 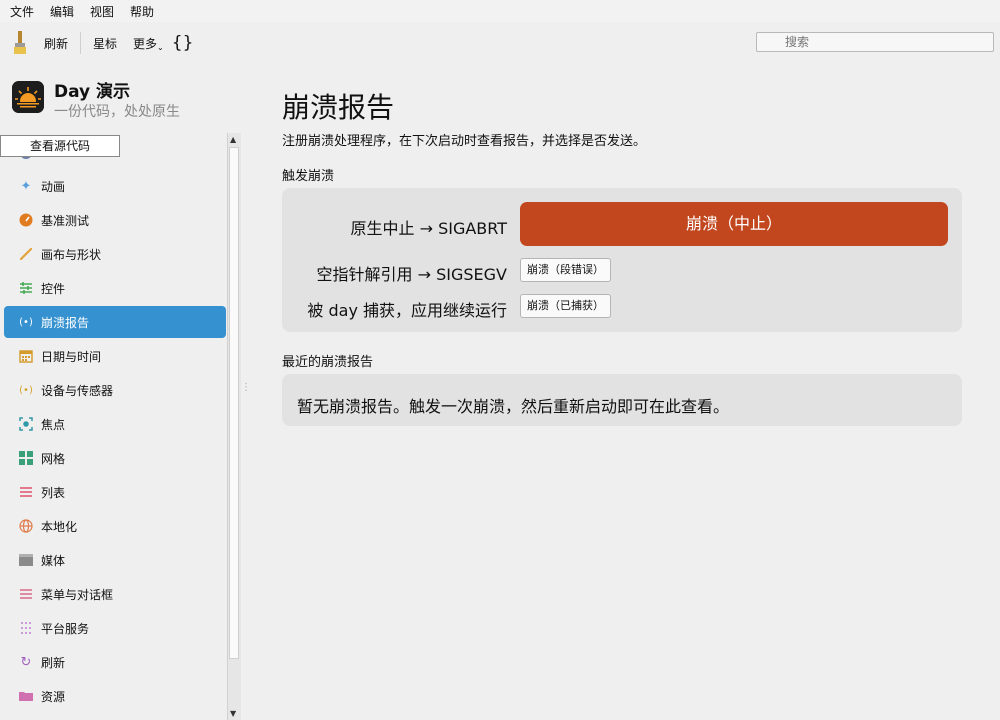 What do you see at coordinates (308, 176) in the screenshot?
I see `trigger-section-heading: 触发崩溃` at bounding box center [308, 176].